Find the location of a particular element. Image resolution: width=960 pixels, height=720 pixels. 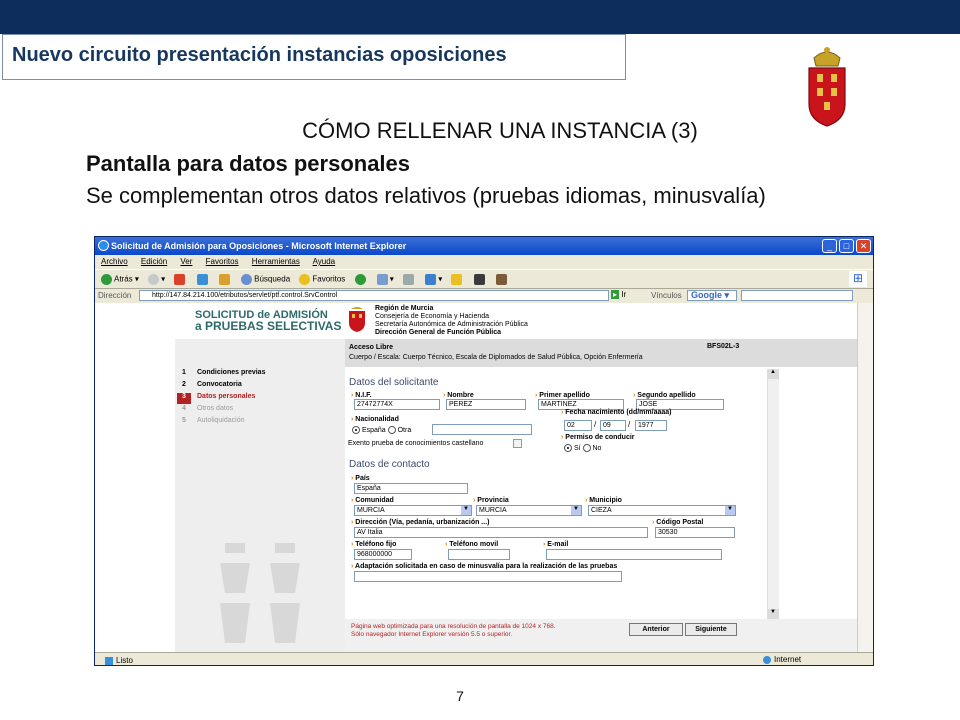

maximize-button: □ is located at coordinates (846, 246).